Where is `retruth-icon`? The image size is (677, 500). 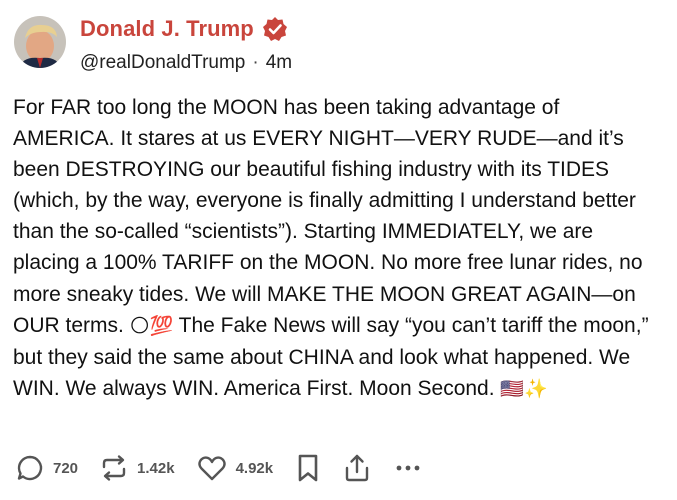
retruth-icon is located at coordinates (114, 468).